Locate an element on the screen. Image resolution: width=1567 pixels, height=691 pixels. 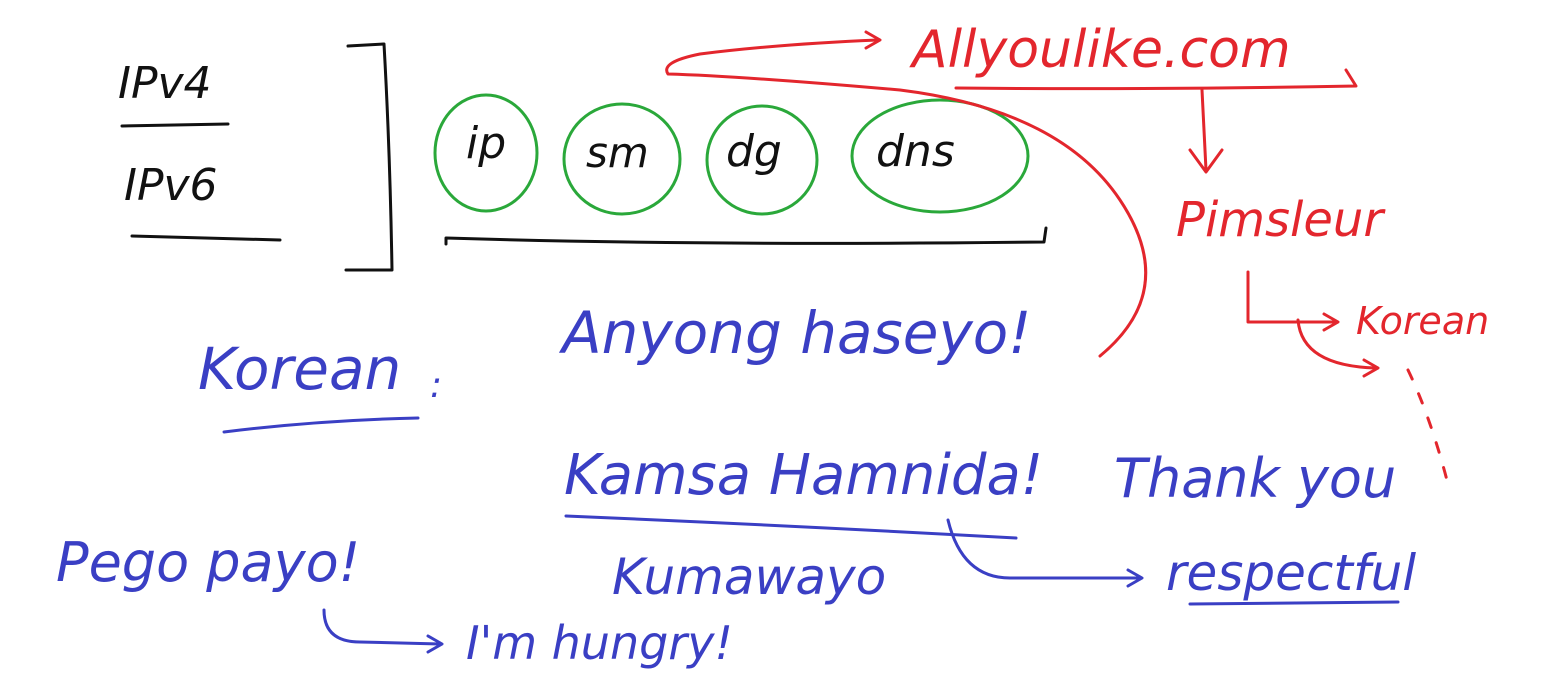
ipv4-underline is located at coordinates (175, 125).